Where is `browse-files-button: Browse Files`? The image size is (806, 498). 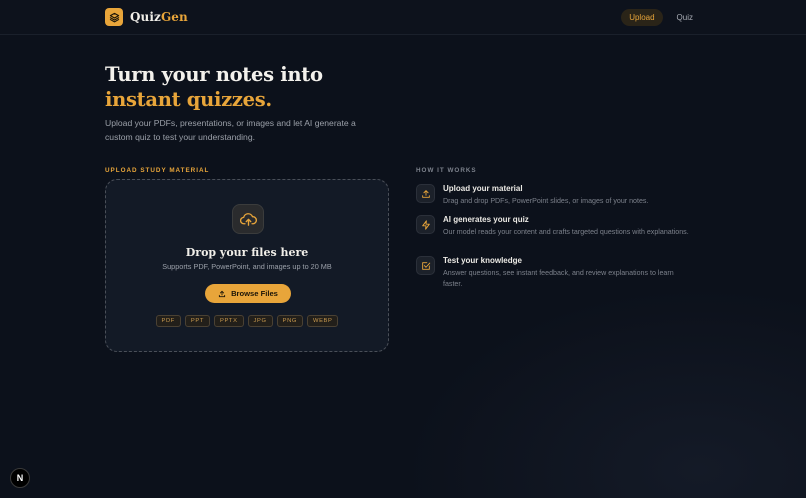
browse-files-button: Browse Files is located at coordinates (248, 293).